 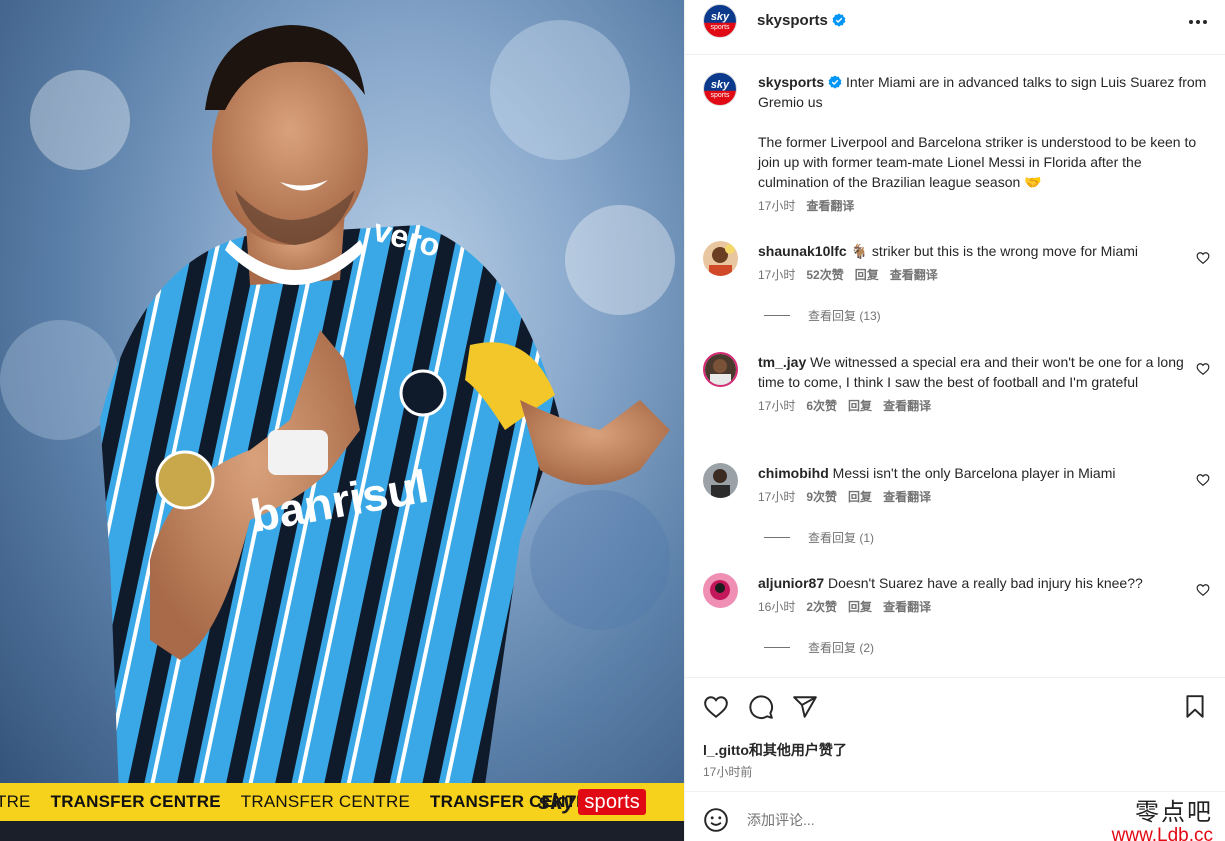 I want to click on sky-sports-logo: sky sports, so click(x=602, y=802).